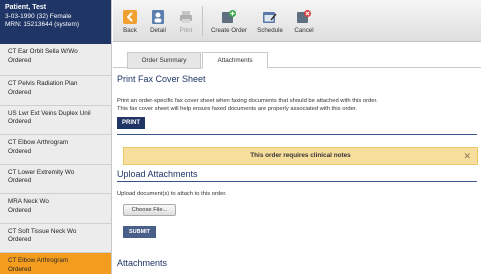 Image resolution: width=481 pixels, height=274 pixels. Describe the element at coordinates (229, 16) in the screenshot. I see `add-order-icon` at that location.